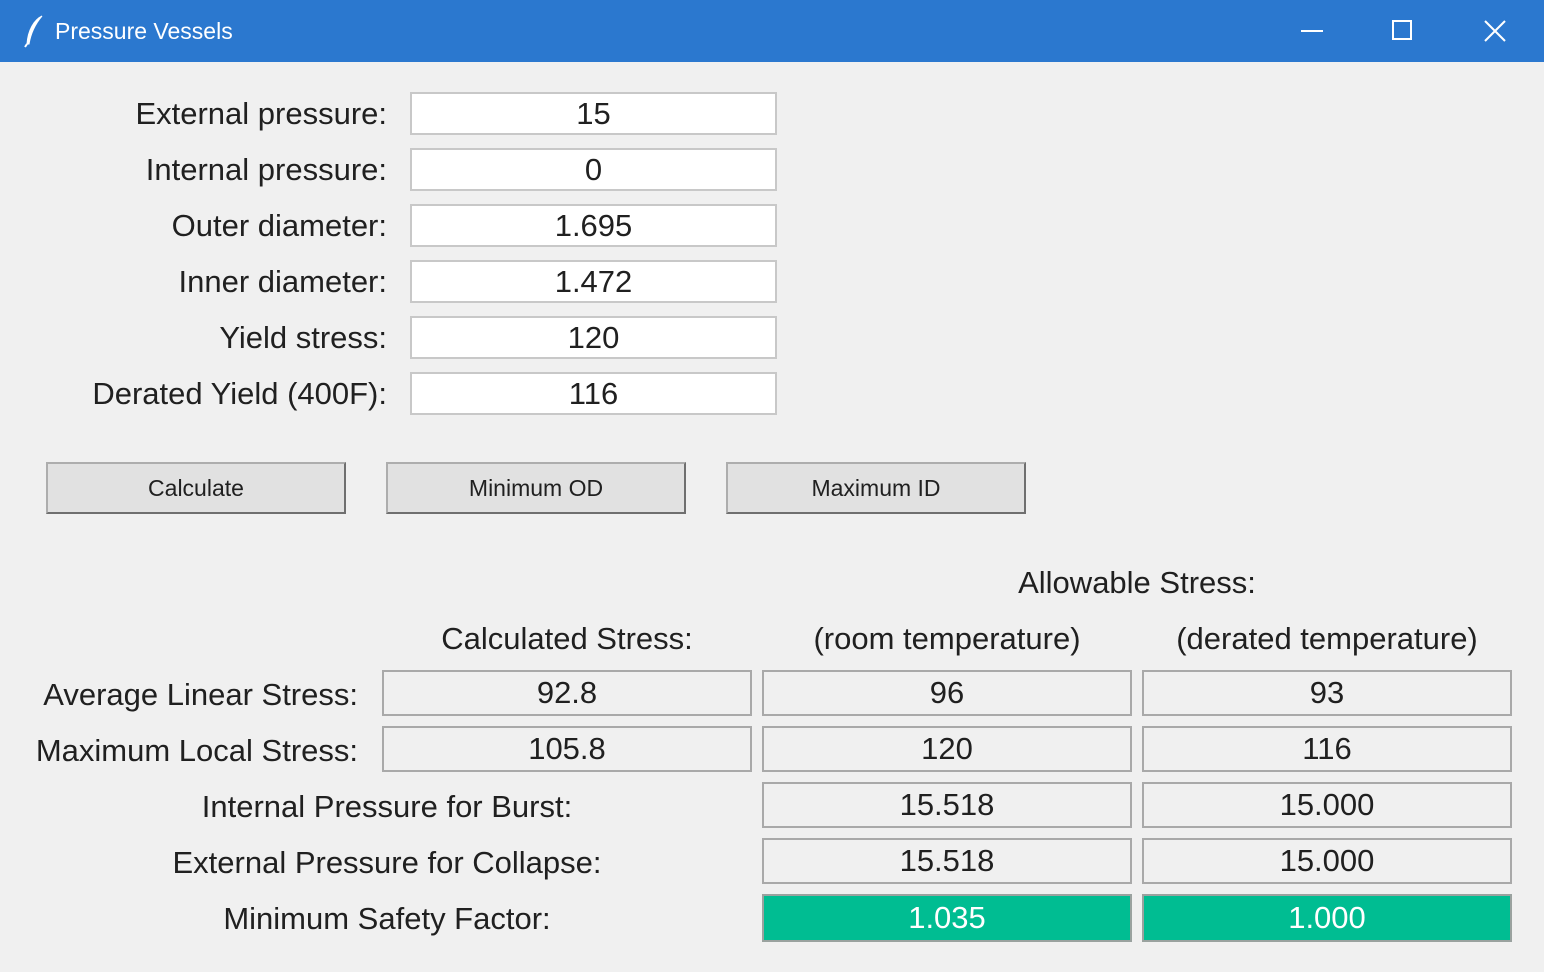  What do you see at coordinates (1327, 805) in the screenshot?
I see `burst-derated-value: 15.000` at bounding box center [1327, 805].